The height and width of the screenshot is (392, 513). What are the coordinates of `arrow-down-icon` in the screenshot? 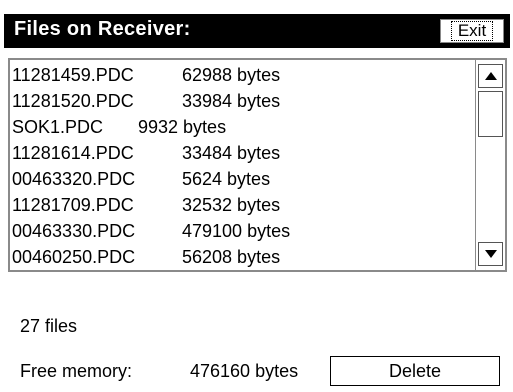 It's located at (490, 254).